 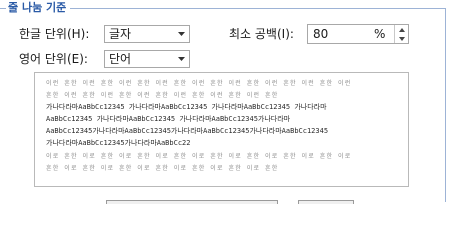 I want to click on min-spacing-label: 최소 공백(I):, so click(x=261, y=34).